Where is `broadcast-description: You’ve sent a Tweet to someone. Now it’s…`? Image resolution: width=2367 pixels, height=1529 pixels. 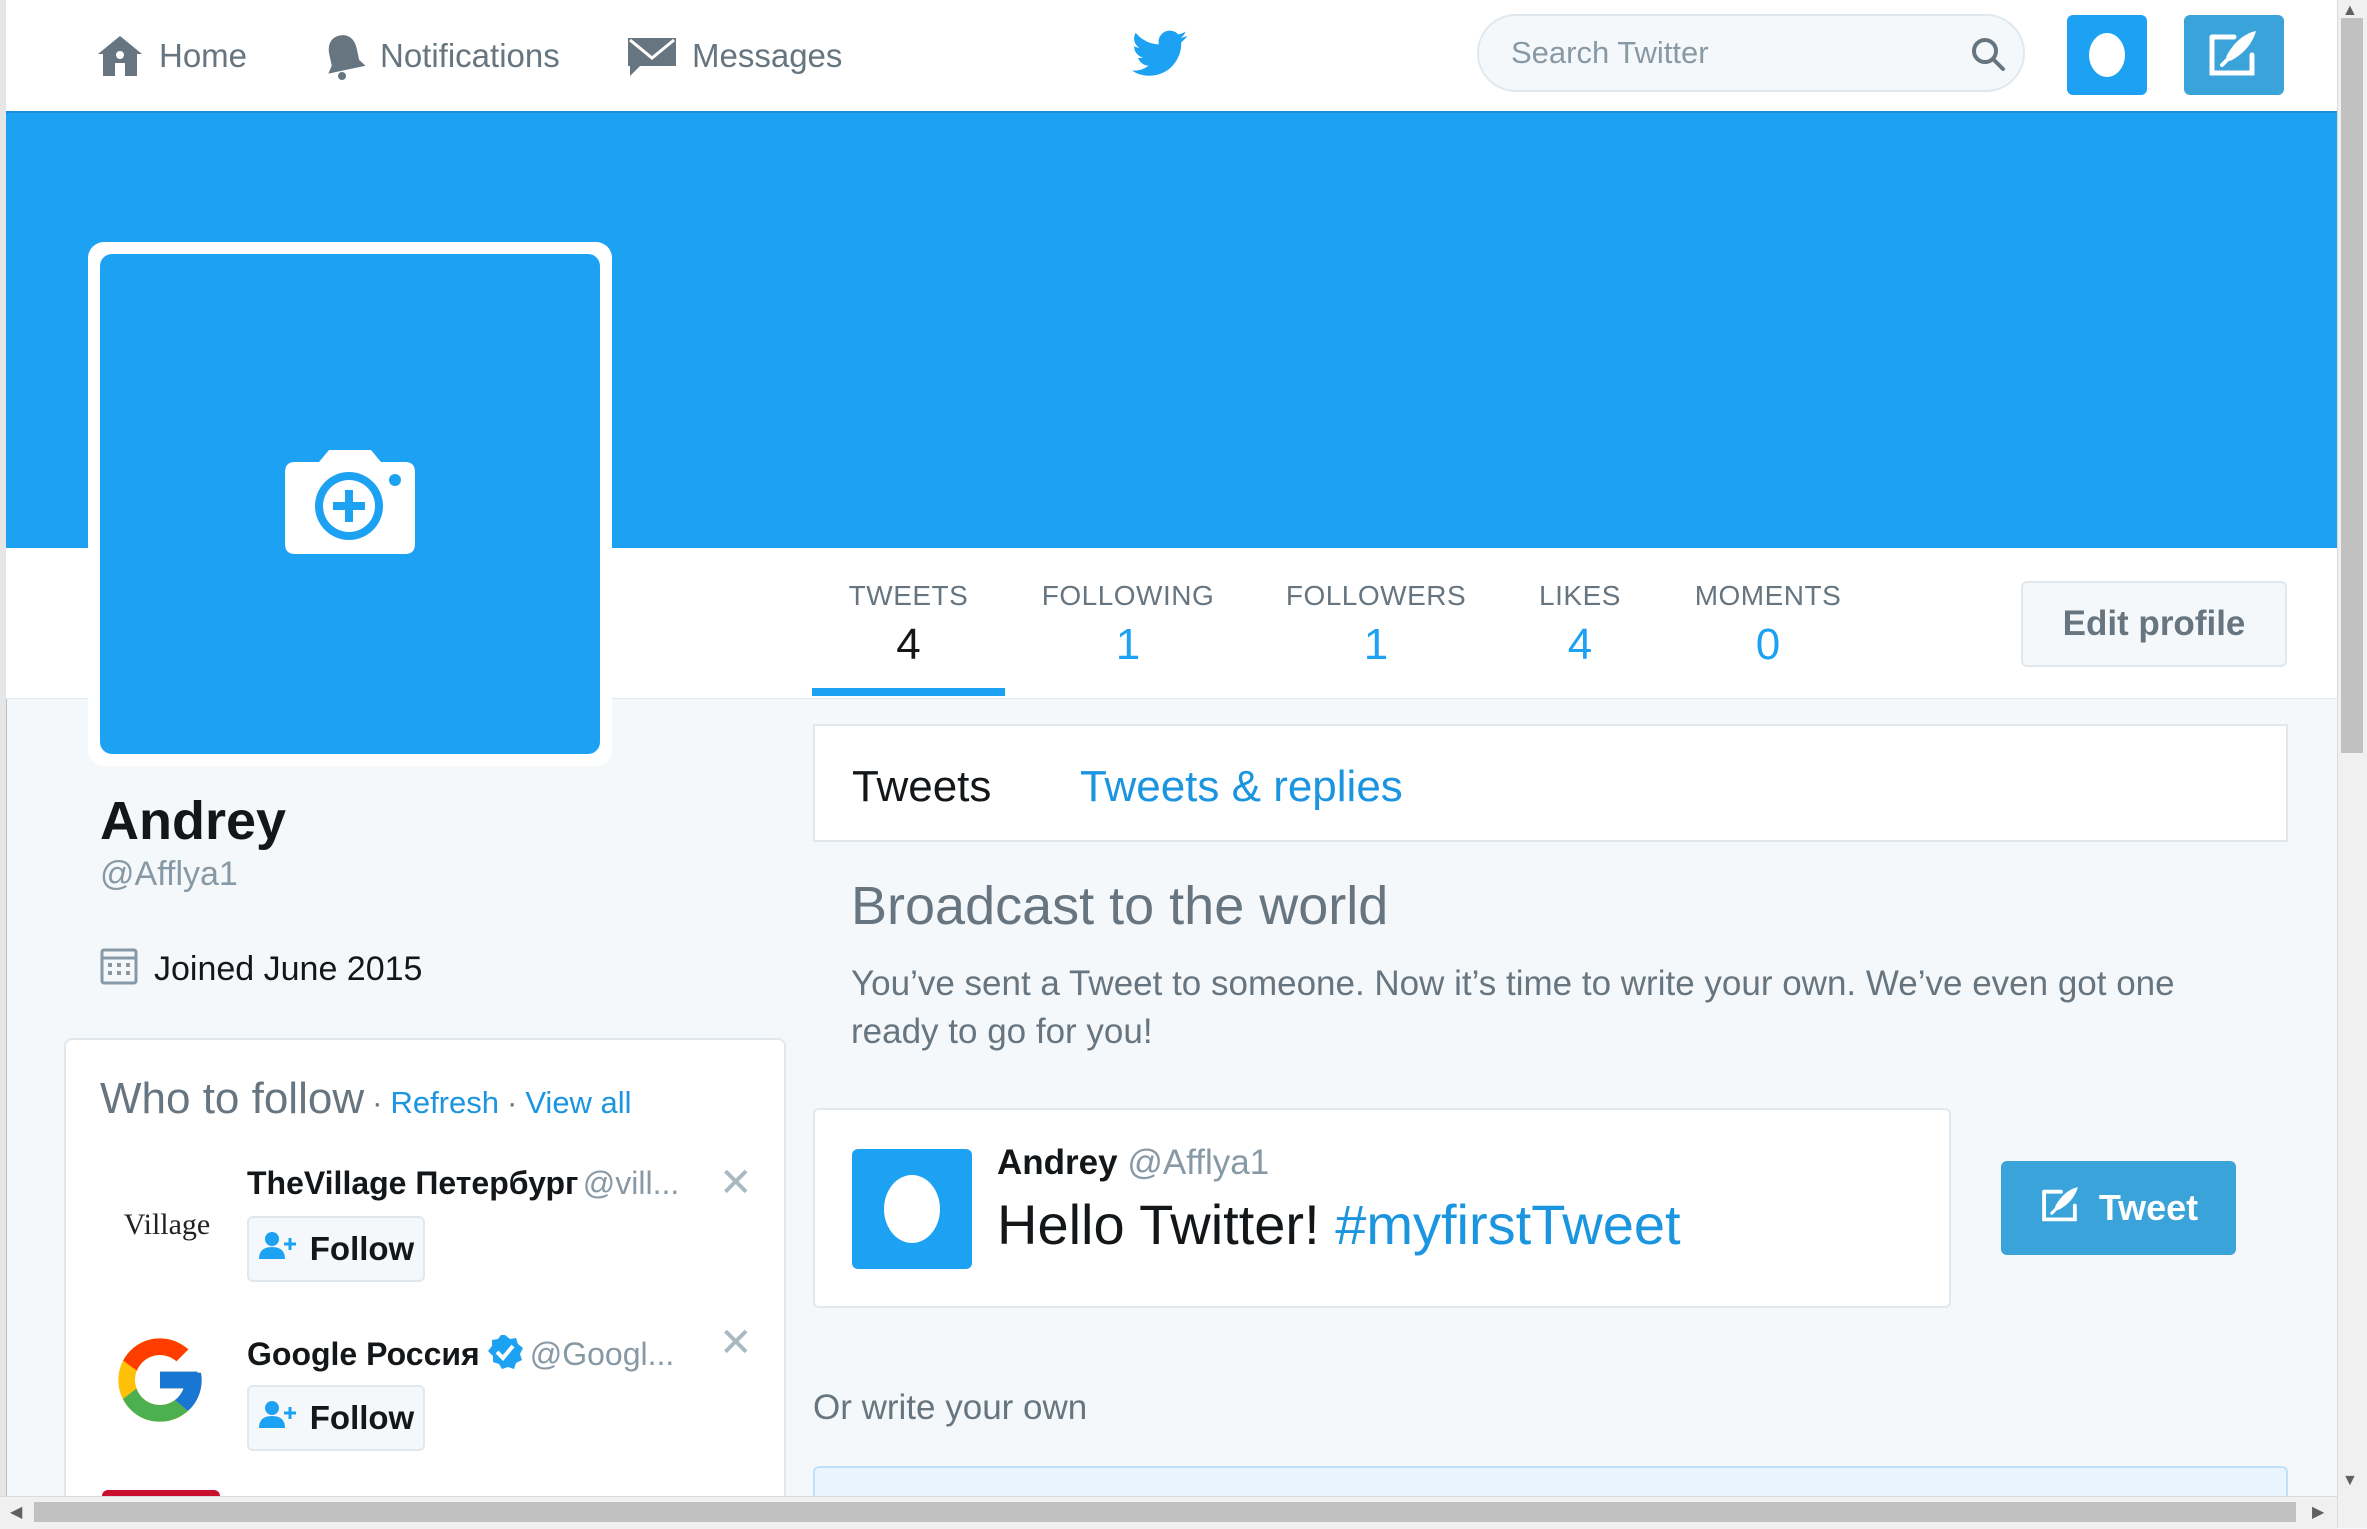
broadcast-description: You’ve sent a Tweet to someone. Now it’s… is located at coordinates (1513, 1007).